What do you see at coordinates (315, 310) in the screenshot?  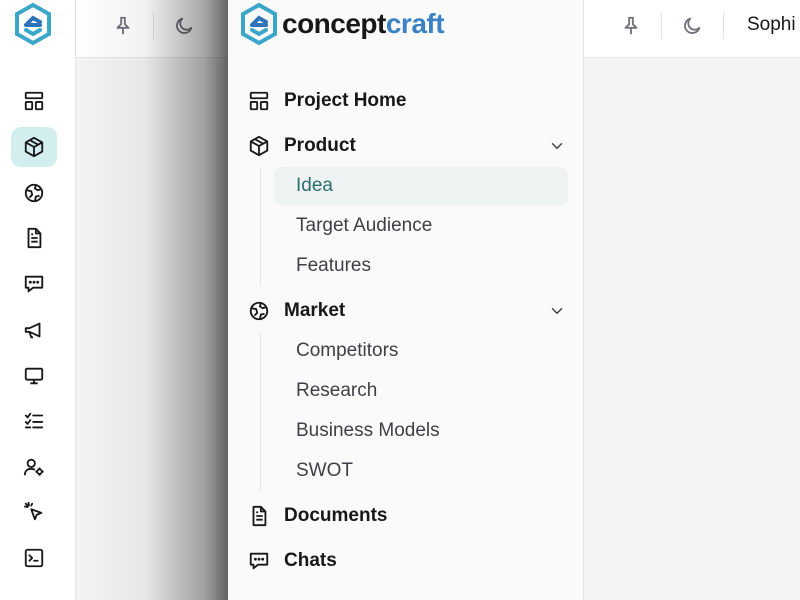 I see `nav-market-label: Market` at bounding box center [315, 310].